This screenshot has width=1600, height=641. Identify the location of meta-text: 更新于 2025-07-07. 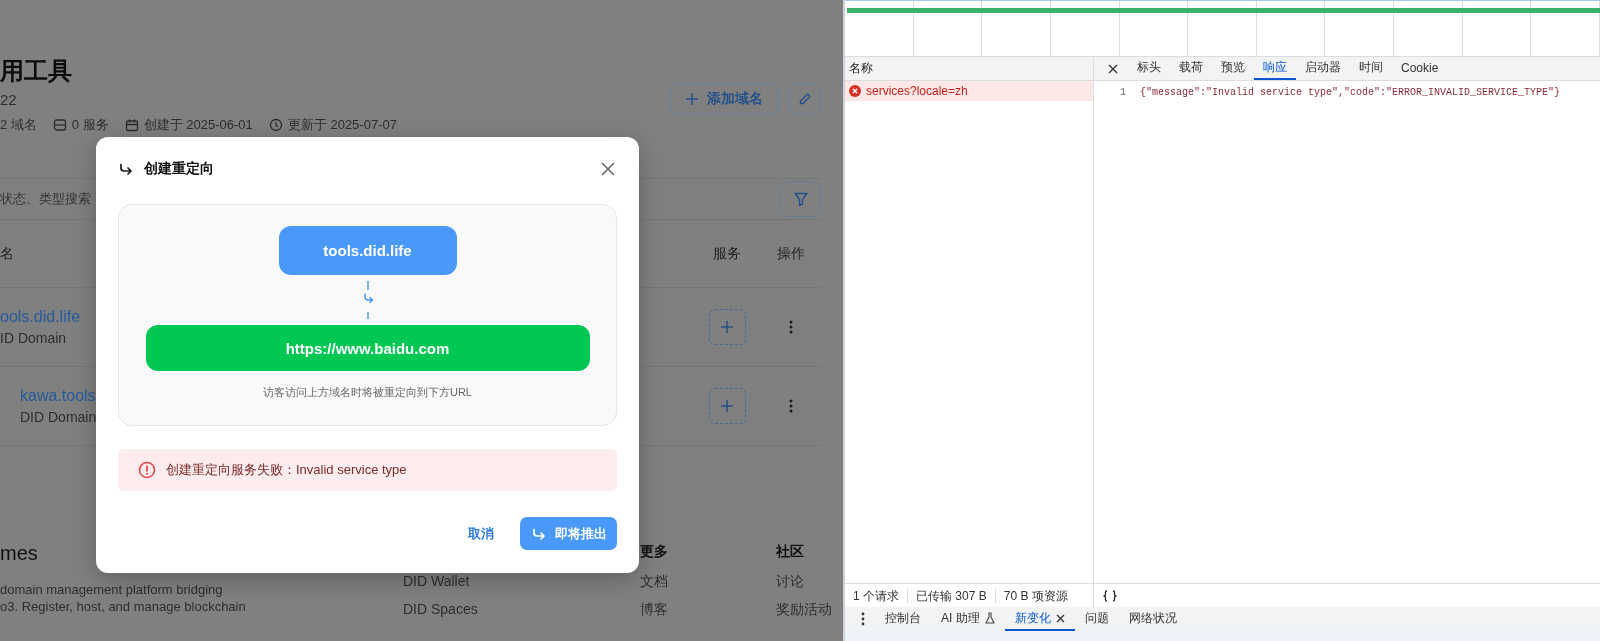
(342, 125).